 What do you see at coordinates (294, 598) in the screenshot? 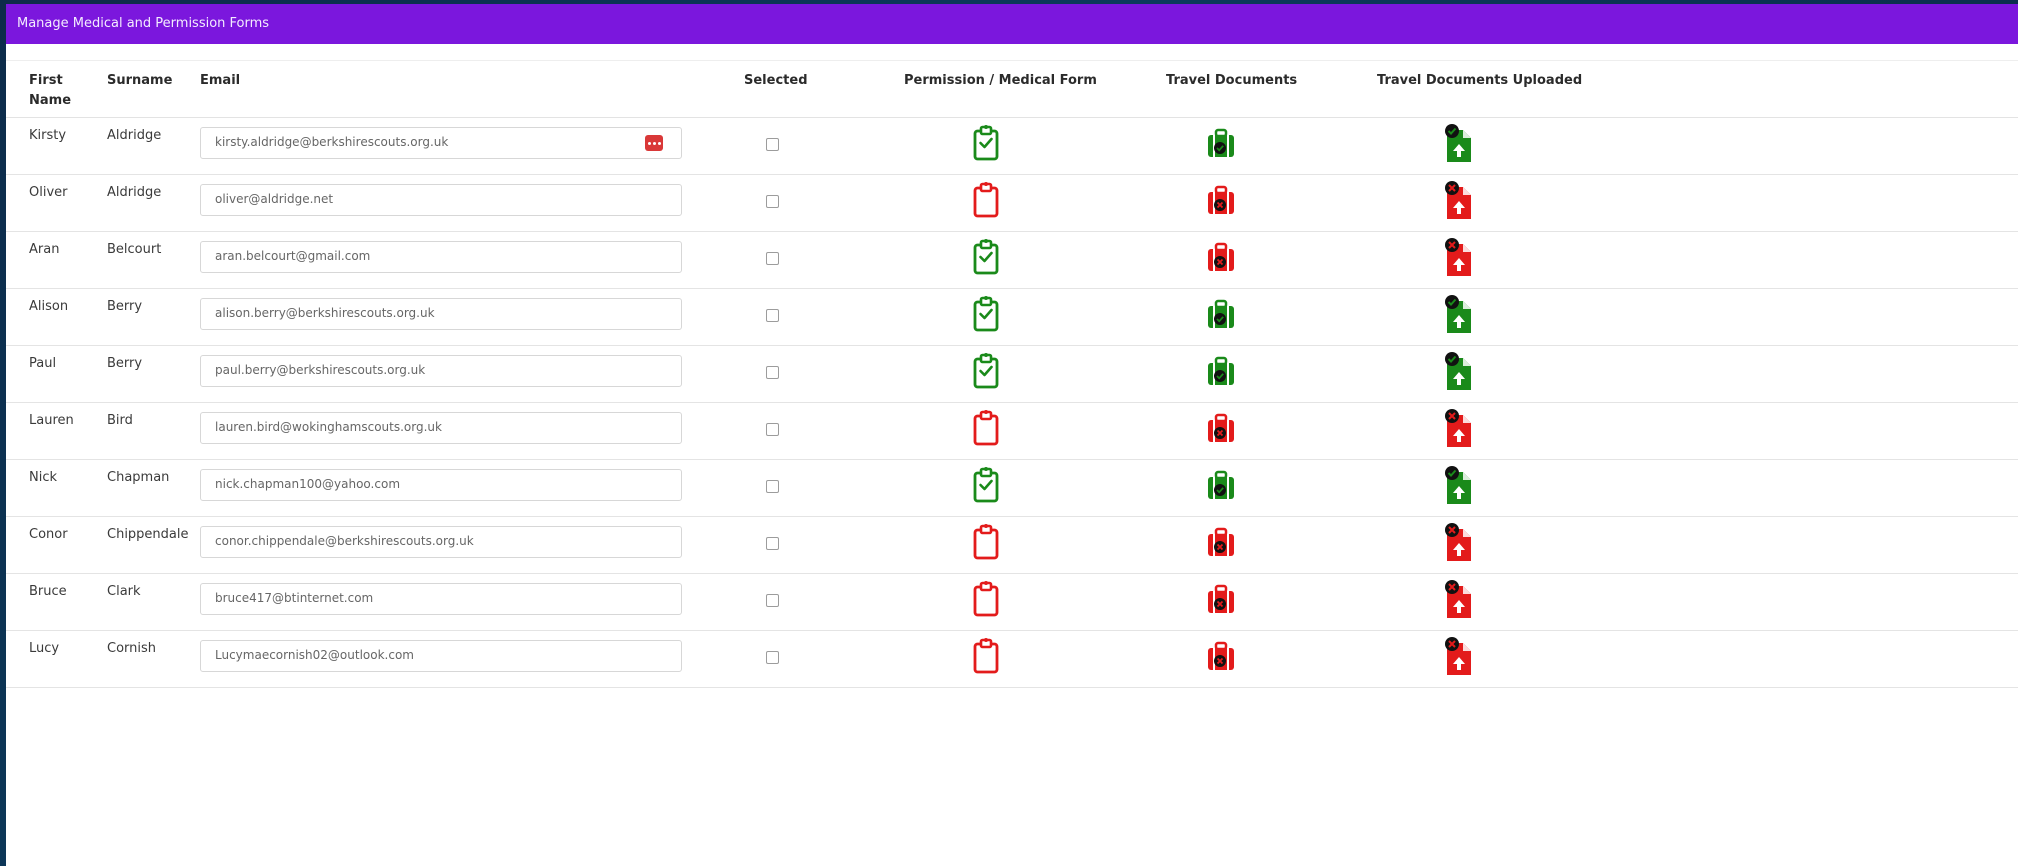
I see `email-value: bruce417@btinternet.com` at bounding box center [294, 598].